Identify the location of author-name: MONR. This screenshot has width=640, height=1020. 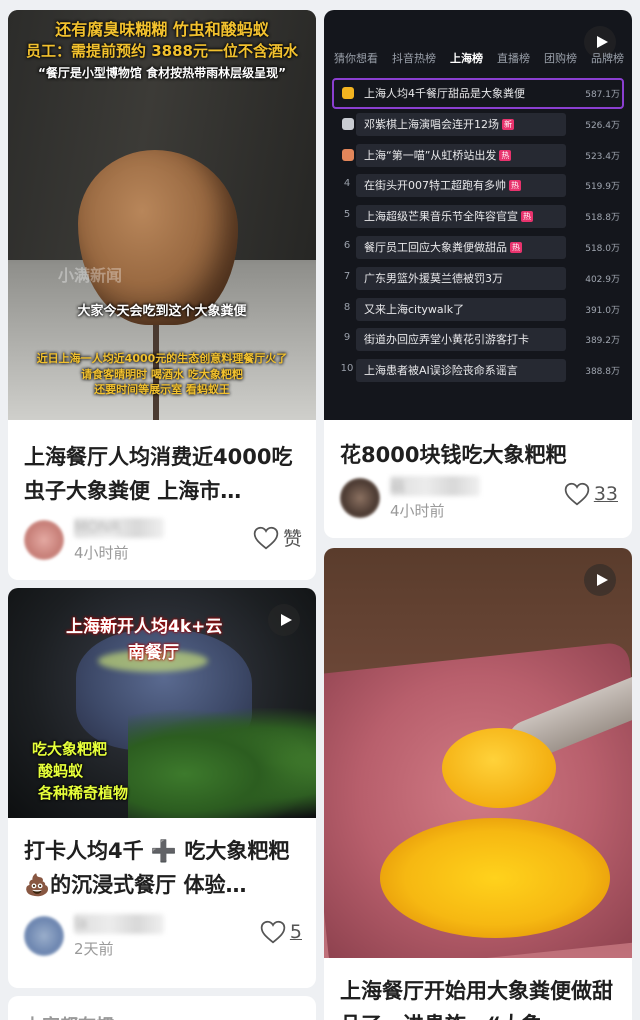
(119, 528).